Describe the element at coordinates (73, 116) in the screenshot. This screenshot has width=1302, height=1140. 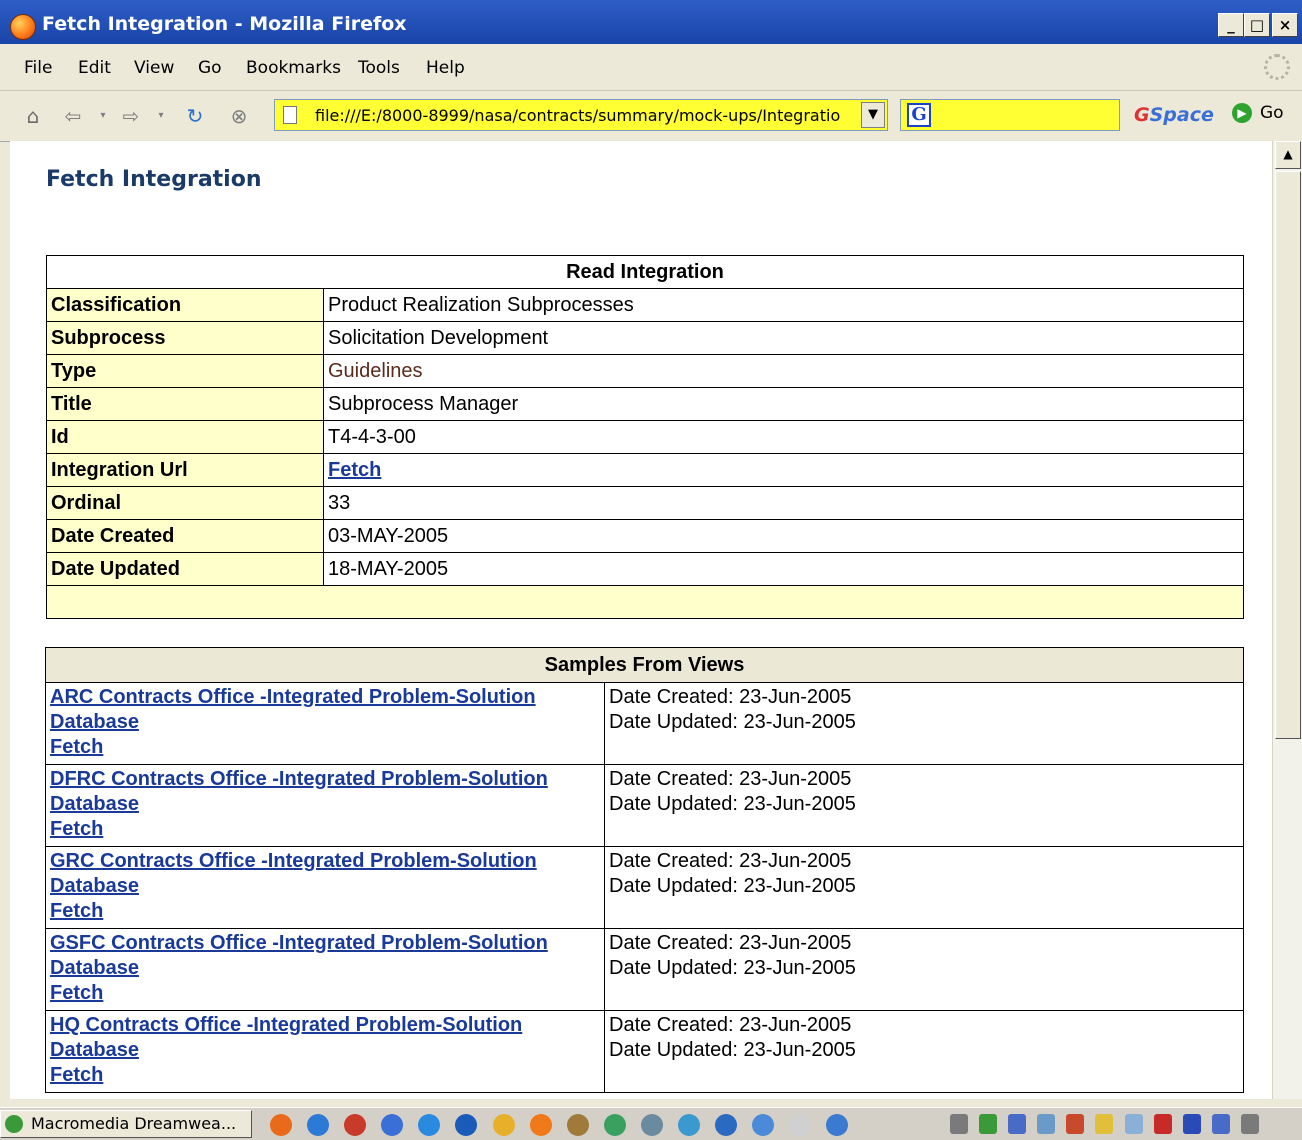
I see `back-icon: ⇦` at that location.